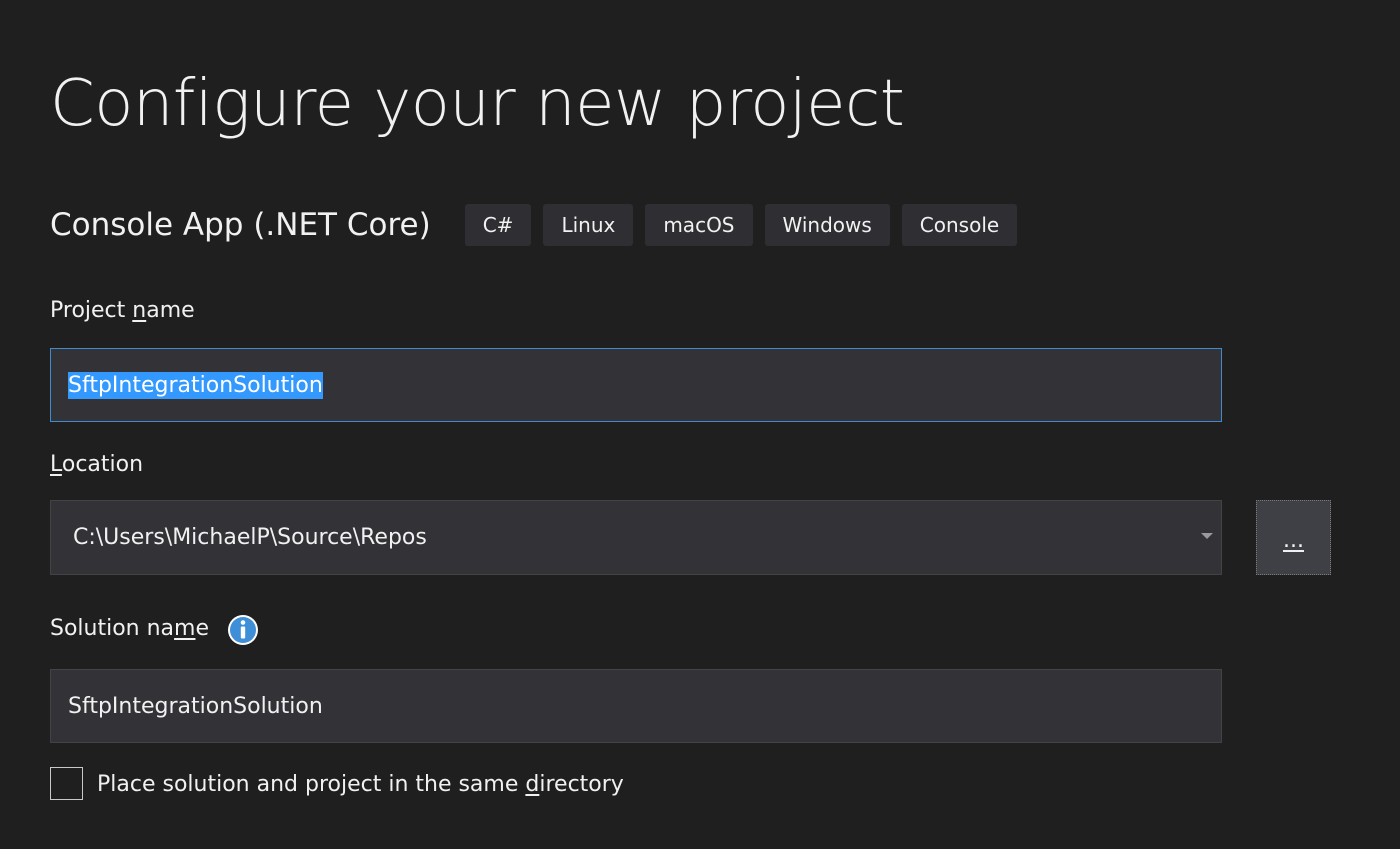 The width and height of the screenshot is (1400, 849). Describe the element at coordinates (91, 310) in the screenshot. I see `project-name-label-text: Project` at that location.